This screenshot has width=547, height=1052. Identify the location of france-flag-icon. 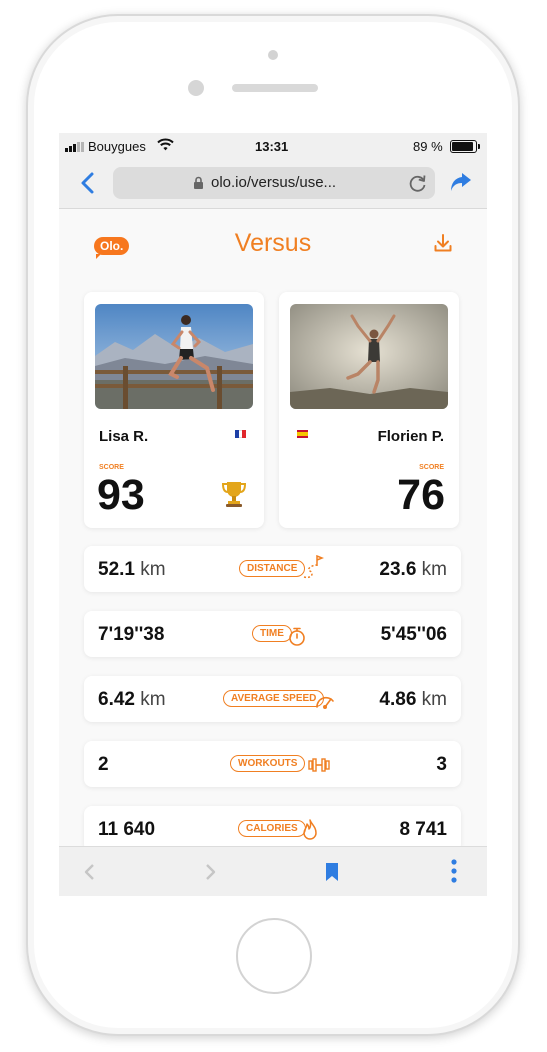
(241, 434).